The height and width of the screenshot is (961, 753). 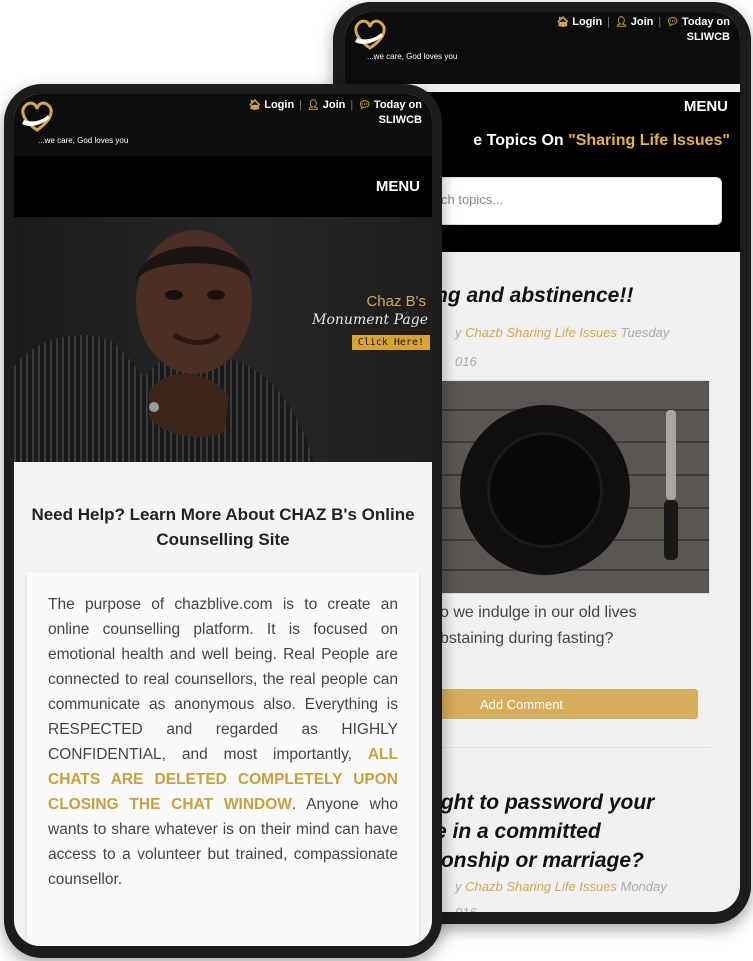 What do you see at coordinates (649, 140) in the screenshot?
I see `topics-highlight: "Sharing Life Issues"` at bounding box center [649, 140].